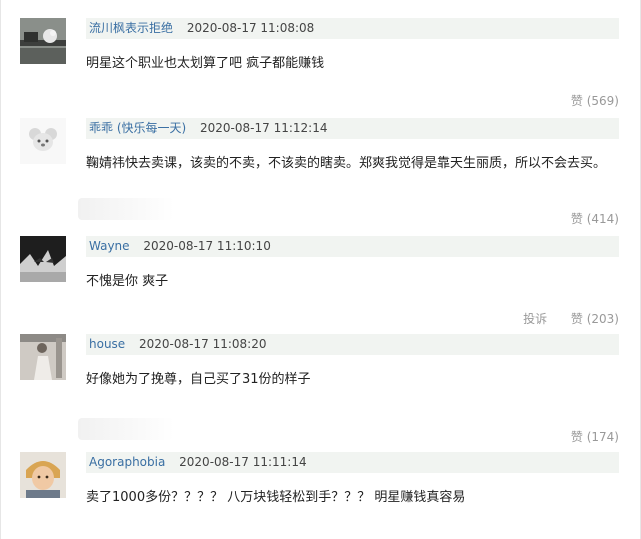  I want to click on comment-actions: 赞 (174), so click(585, 436).